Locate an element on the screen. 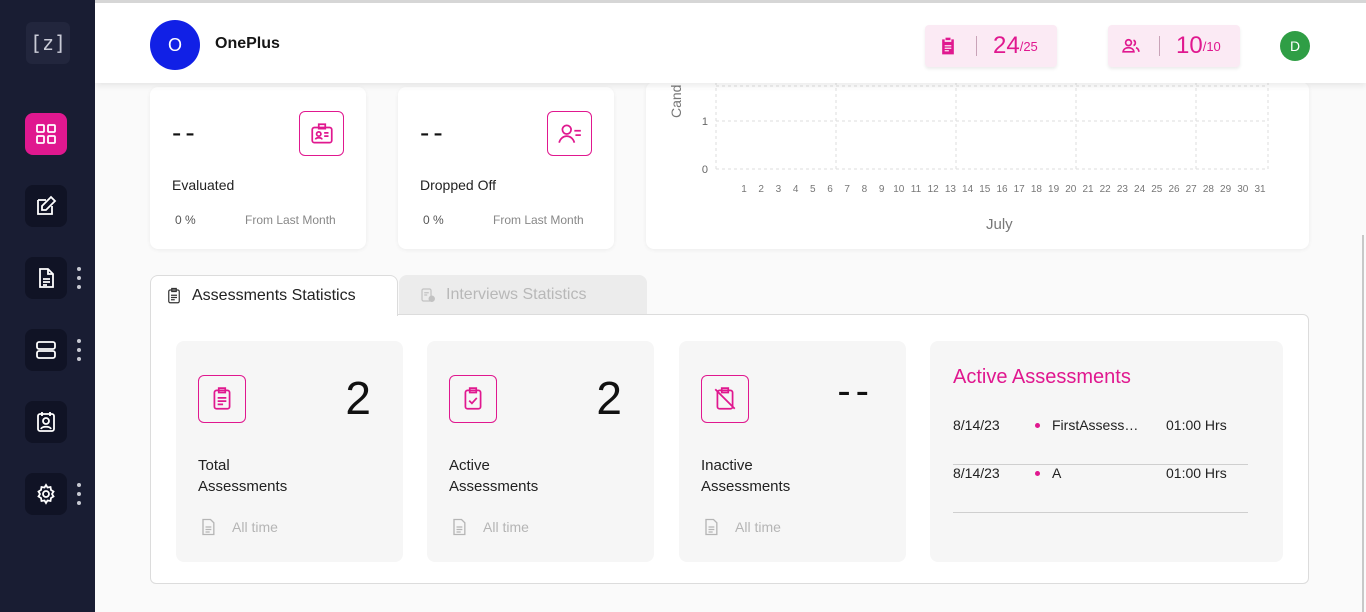 The width and height of the screenshot is (1366, 612). inactive-assessments-title: Inactive Assessments is located at coordinates (771, 476).